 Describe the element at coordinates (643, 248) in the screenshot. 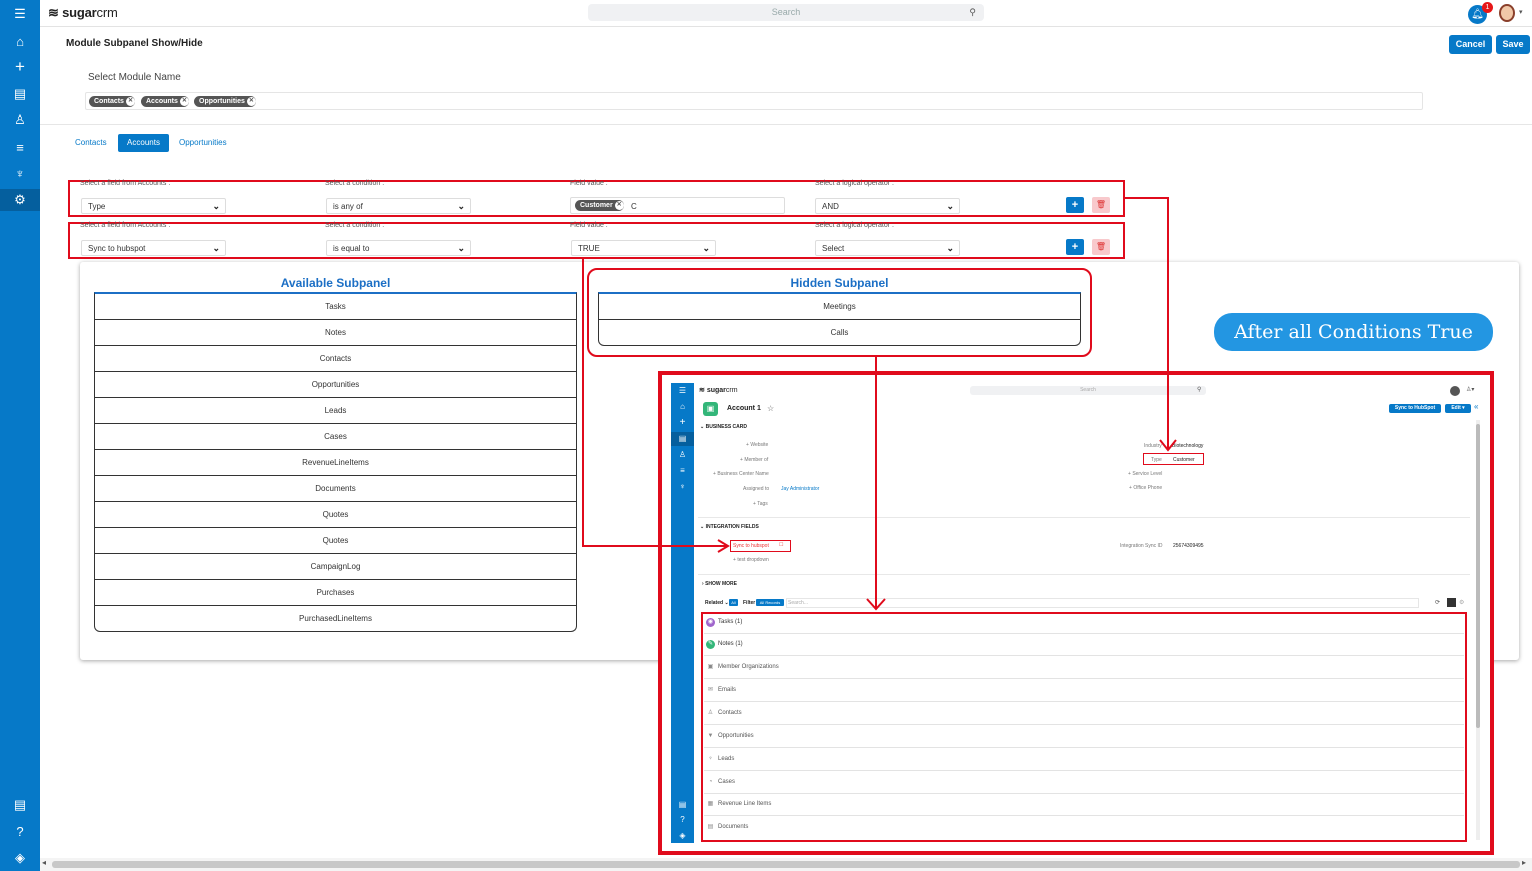

I see `value-select: TRUE ⌄` at that location.